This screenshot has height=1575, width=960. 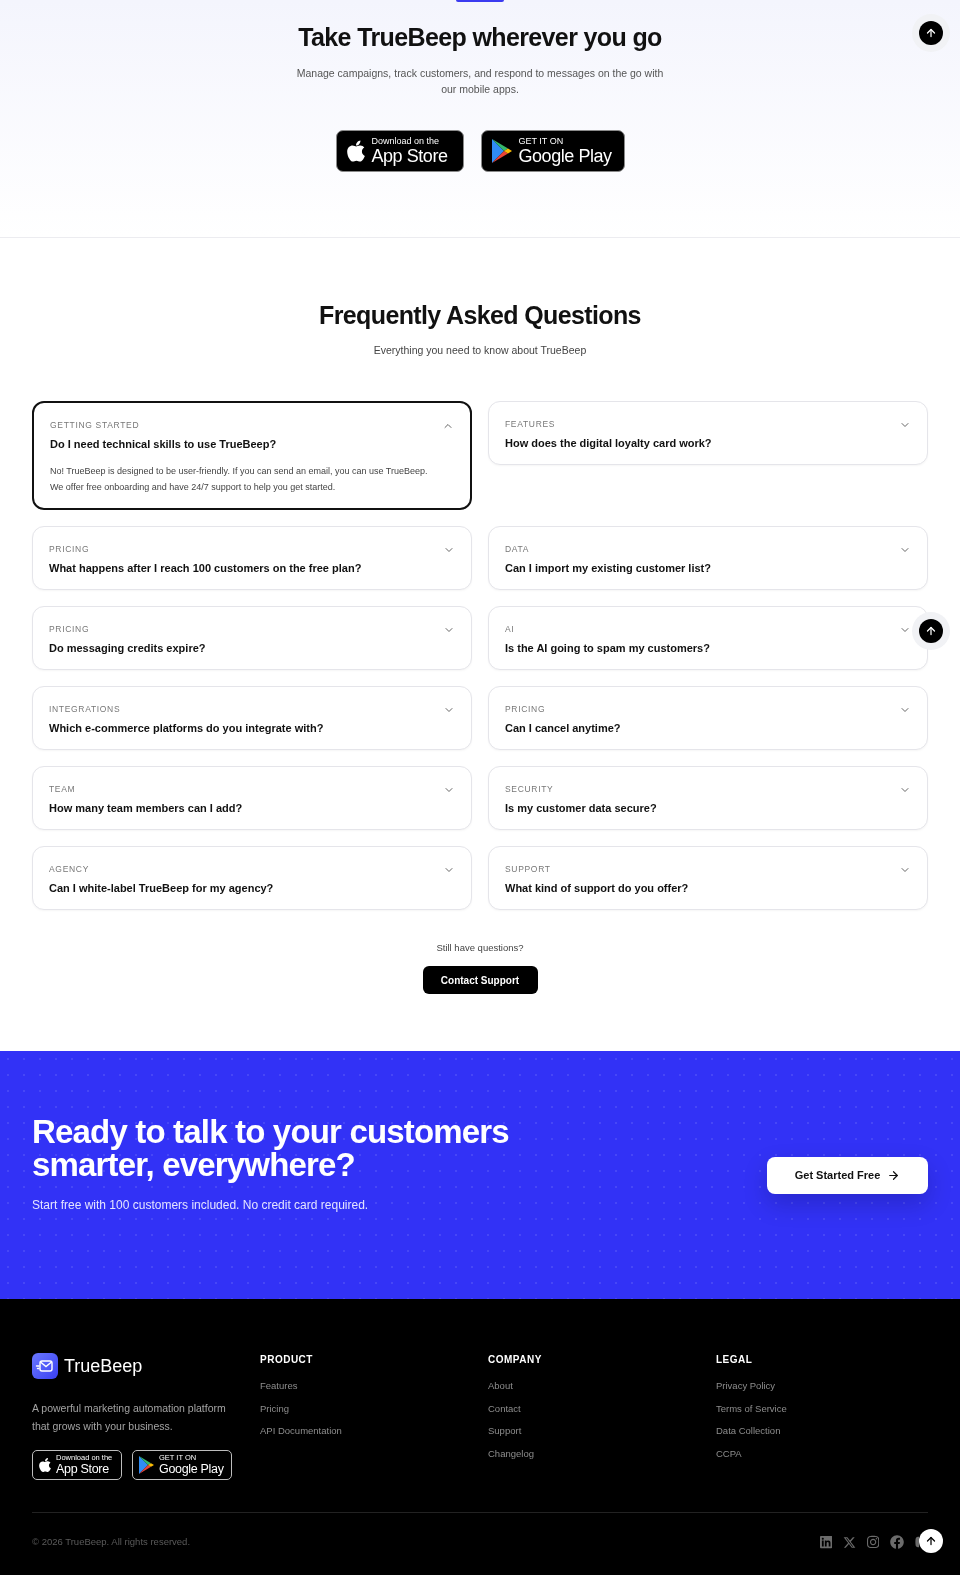 What do you see at coordinates (287, 1360) in the screenshot?
I see `footer-heading: PRODUCT` at bounding box center [287, 1360].